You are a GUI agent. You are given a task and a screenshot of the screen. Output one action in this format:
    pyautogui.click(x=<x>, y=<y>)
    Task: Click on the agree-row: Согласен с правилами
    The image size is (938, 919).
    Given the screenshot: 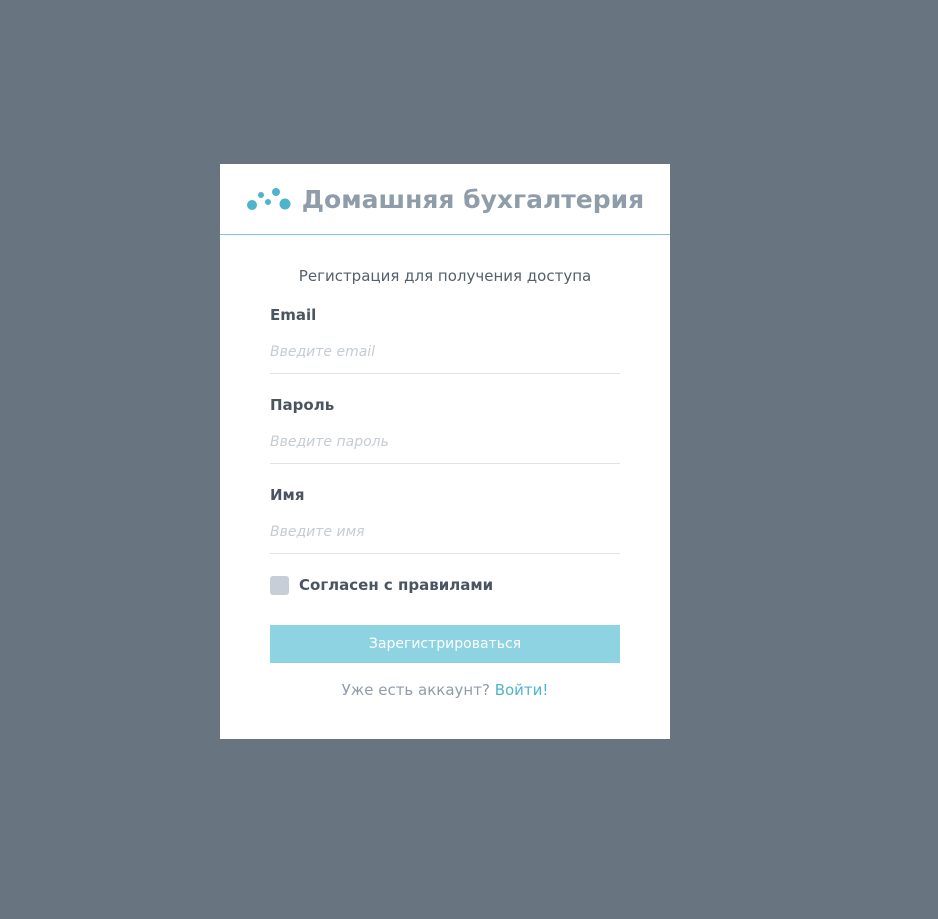 What is the action you would take?
    pyautogui.click(x=445, y=585)
    